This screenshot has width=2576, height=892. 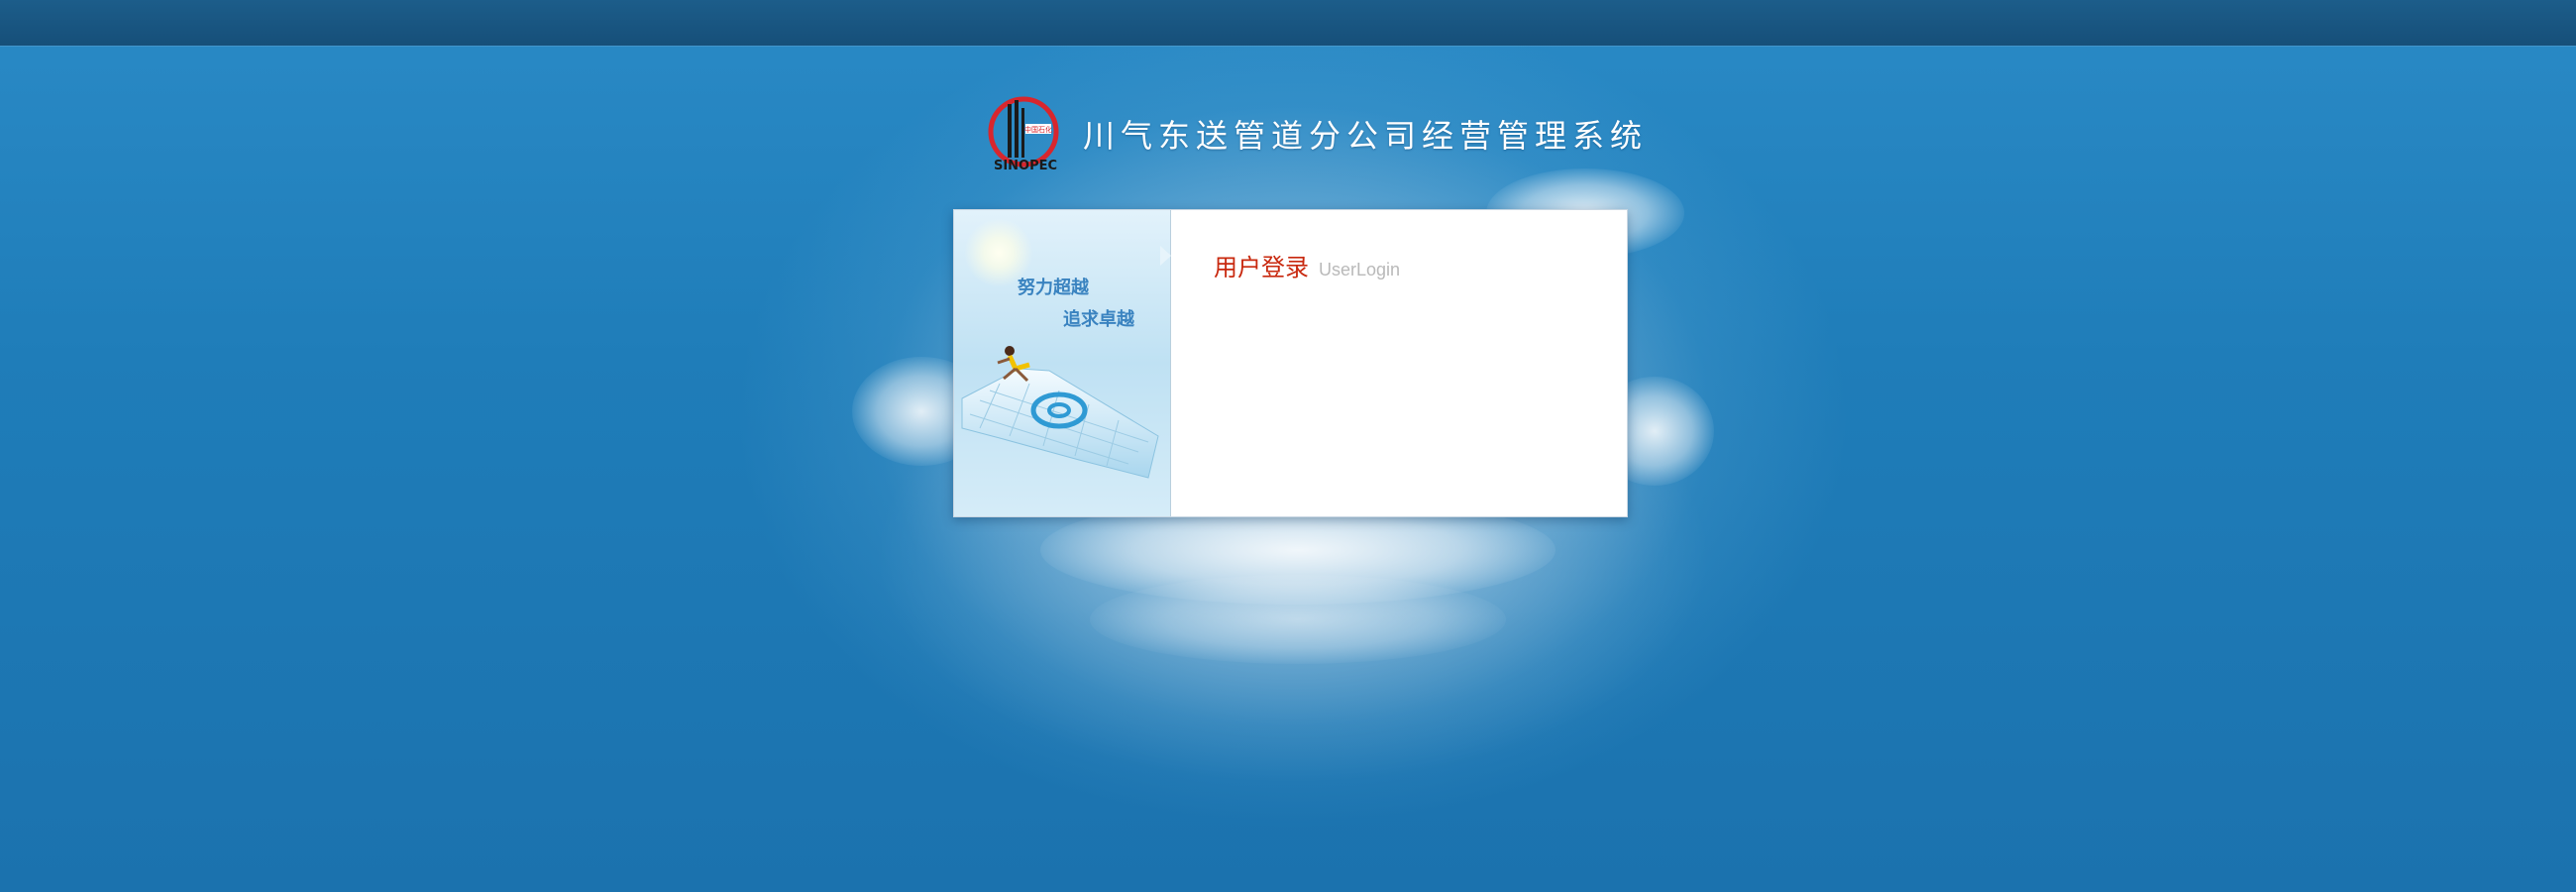 I want to click on sinopec-logo: 中国石化 SINOPEC, so click(x=1024, y=134).